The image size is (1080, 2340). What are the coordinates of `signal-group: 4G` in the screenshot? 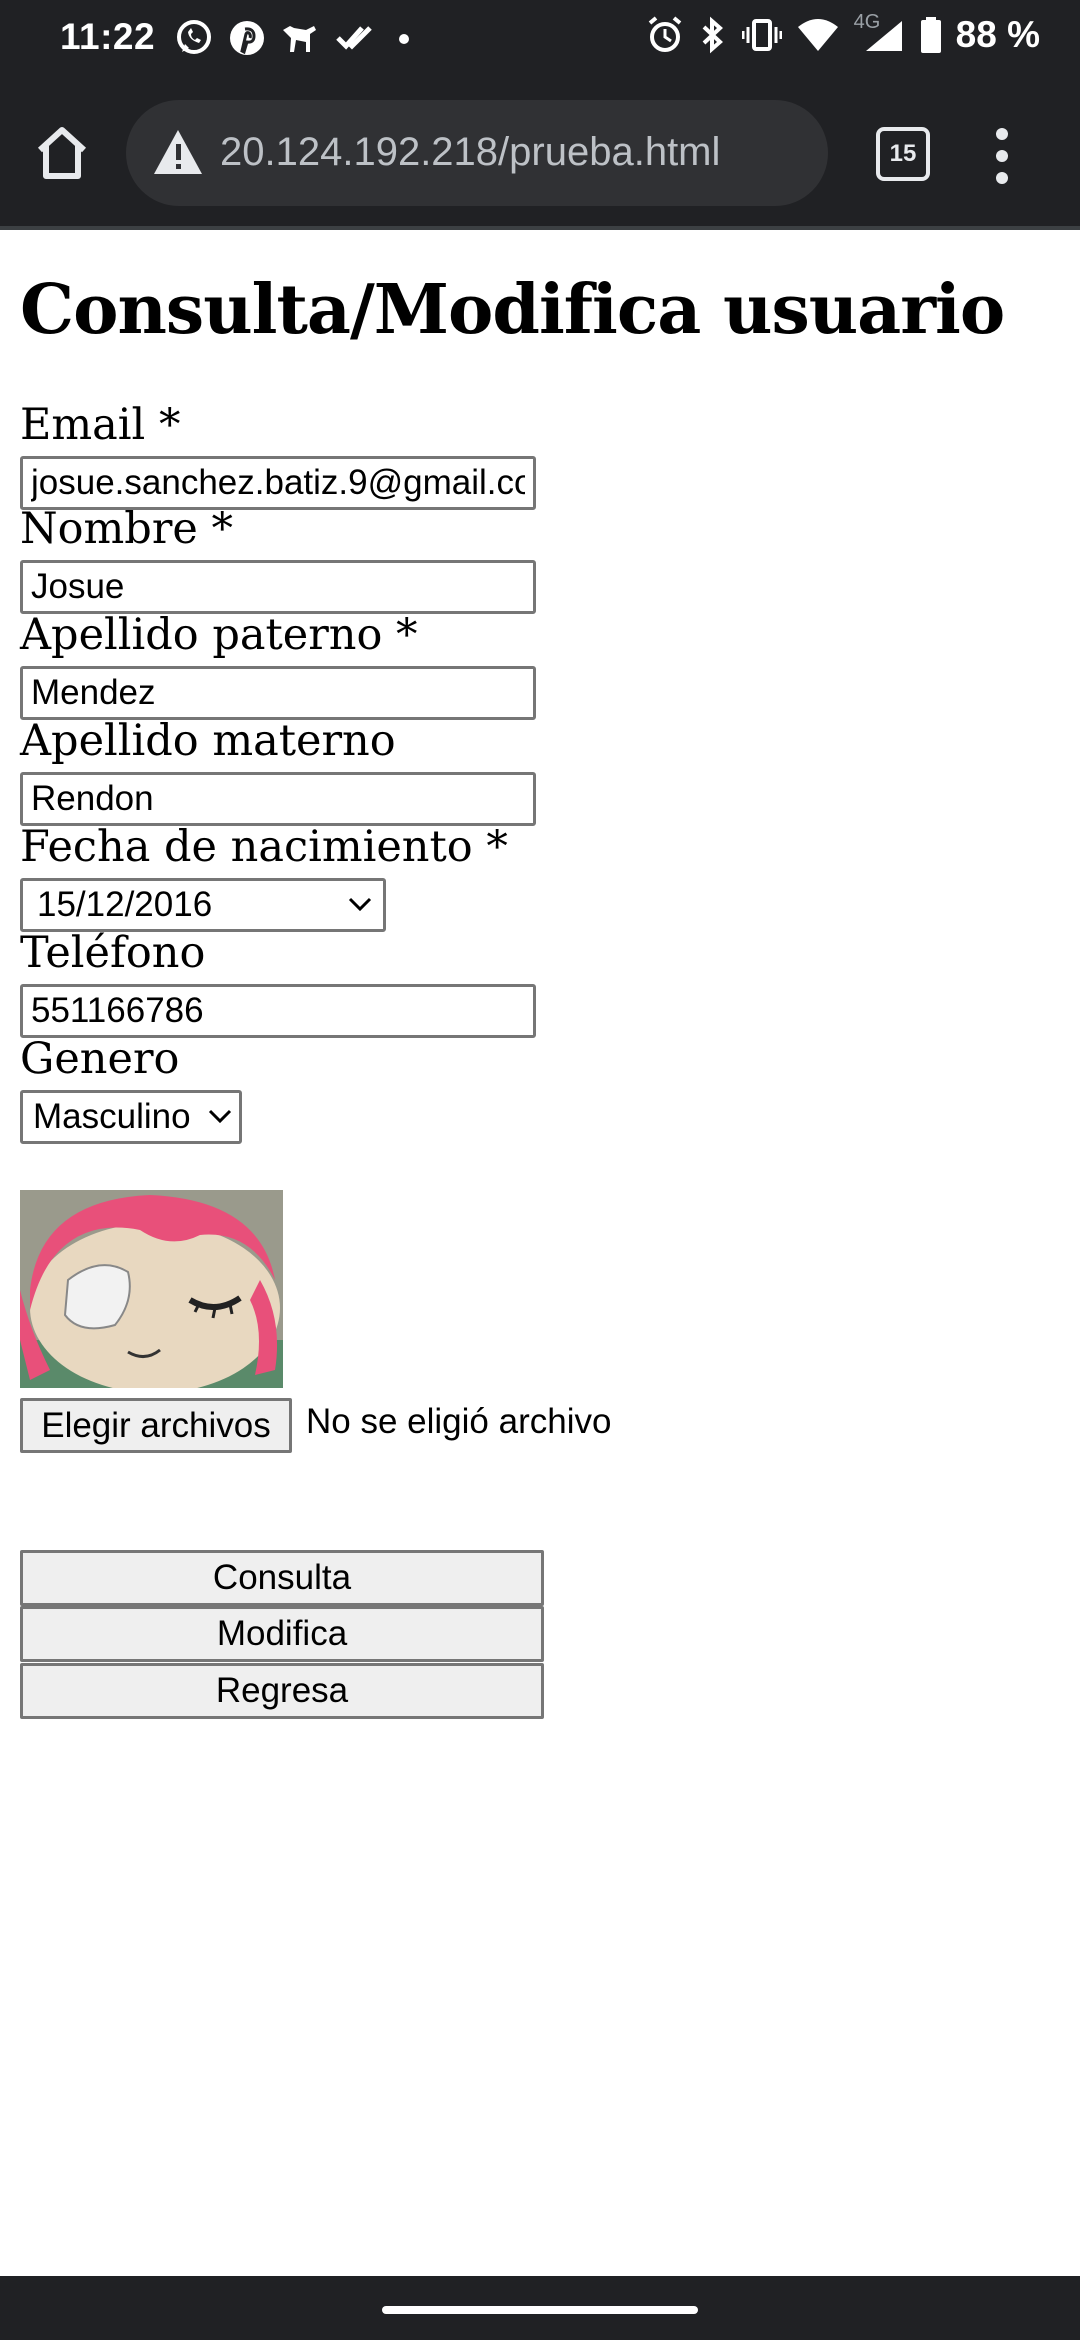 It's located at (880, 33).